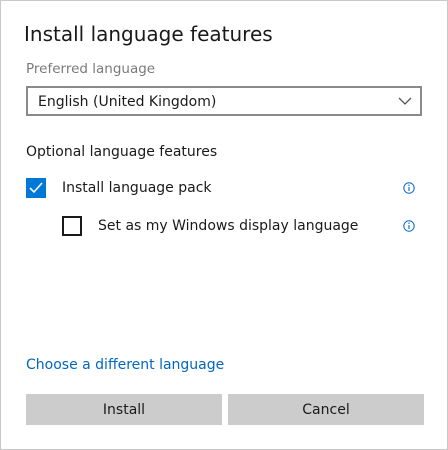 Image resolution: width=448 pixels, height=450 pixels. I want to click on display-language-checkbox, so click(72, 226).